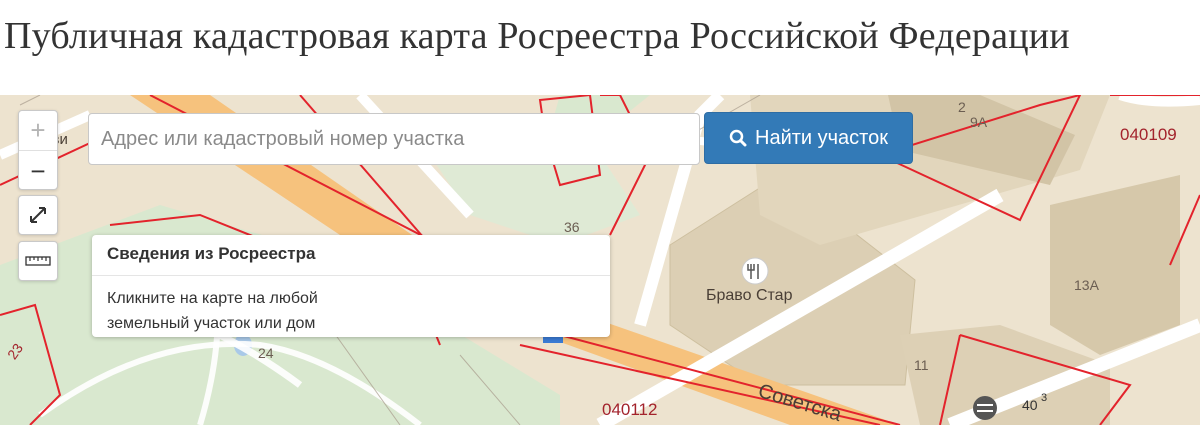  What do you see at coordinates (212, 298) in the screenshot?
I see `info-popup-line: Кликните на карте на любой` at bounding box center [212, 298].